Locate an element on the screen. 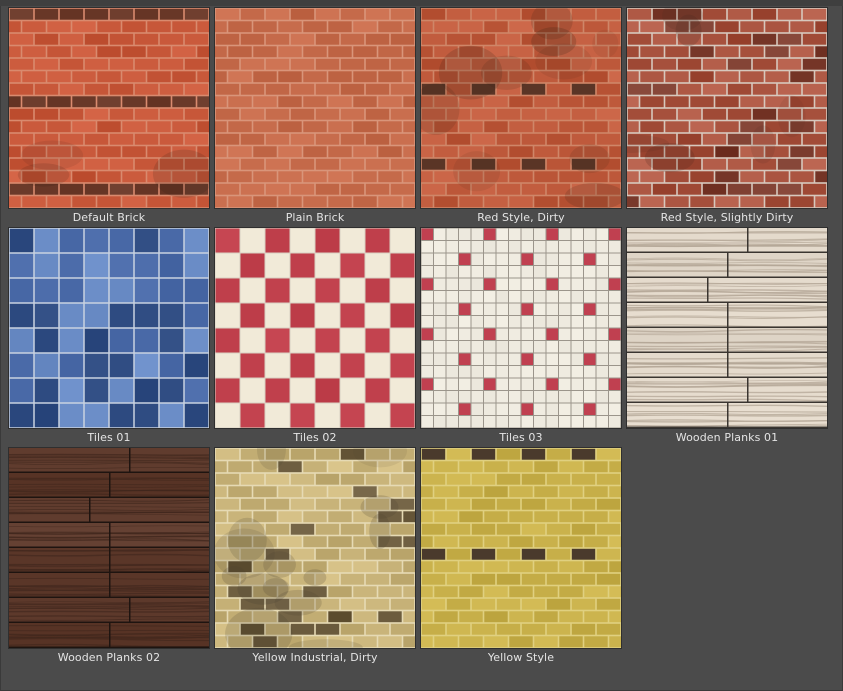  plain-brick-thumbnail is located at coordinates (315, 108).